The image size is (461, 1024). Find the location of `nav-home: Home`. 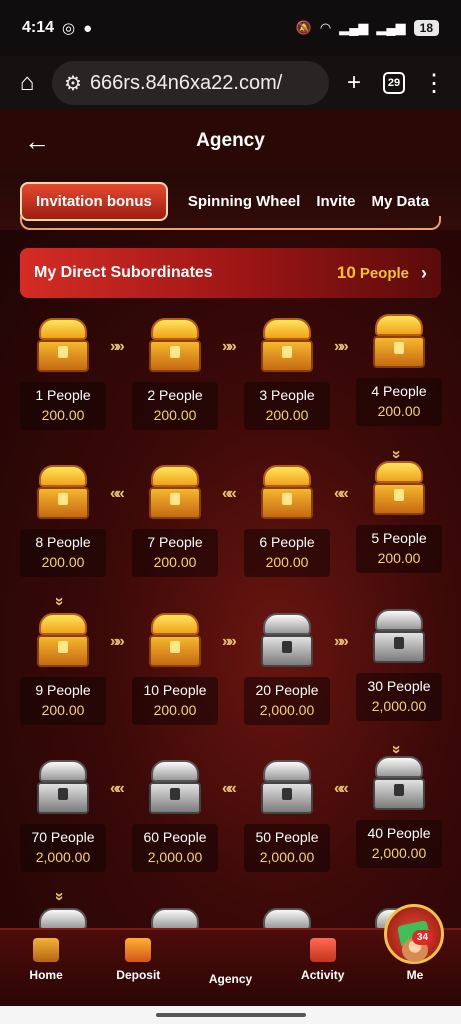

nav-home: Home is located at coordinates (46, 968).